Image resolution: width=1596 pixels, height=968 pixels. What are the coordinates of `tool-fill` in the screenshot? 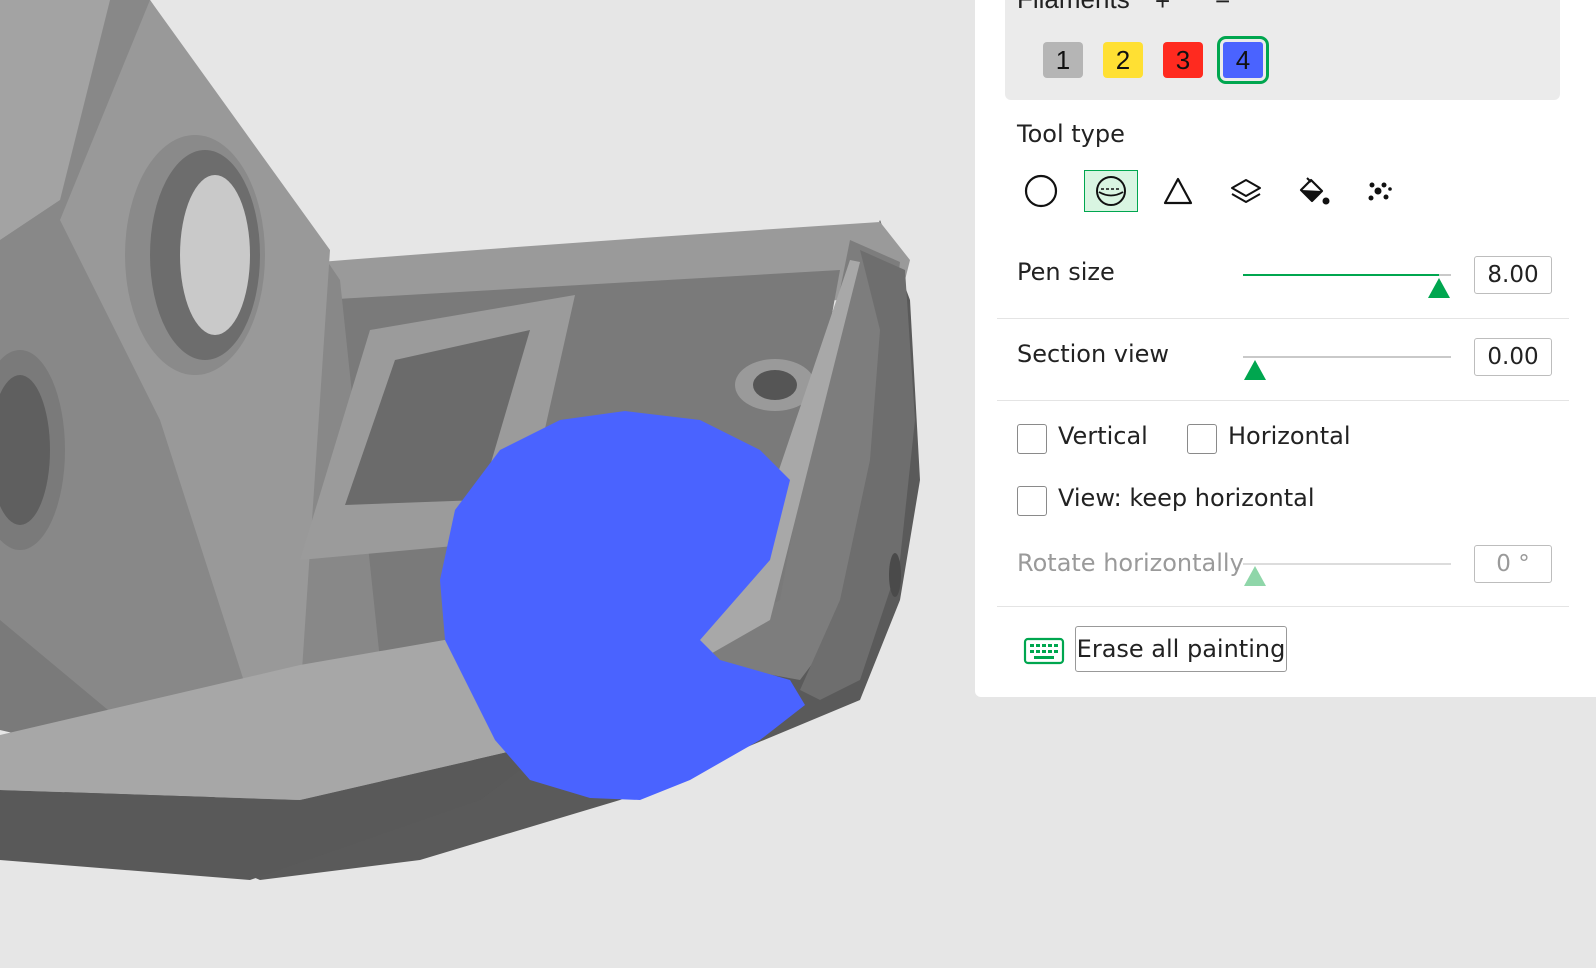 It's located at (1313, 191).